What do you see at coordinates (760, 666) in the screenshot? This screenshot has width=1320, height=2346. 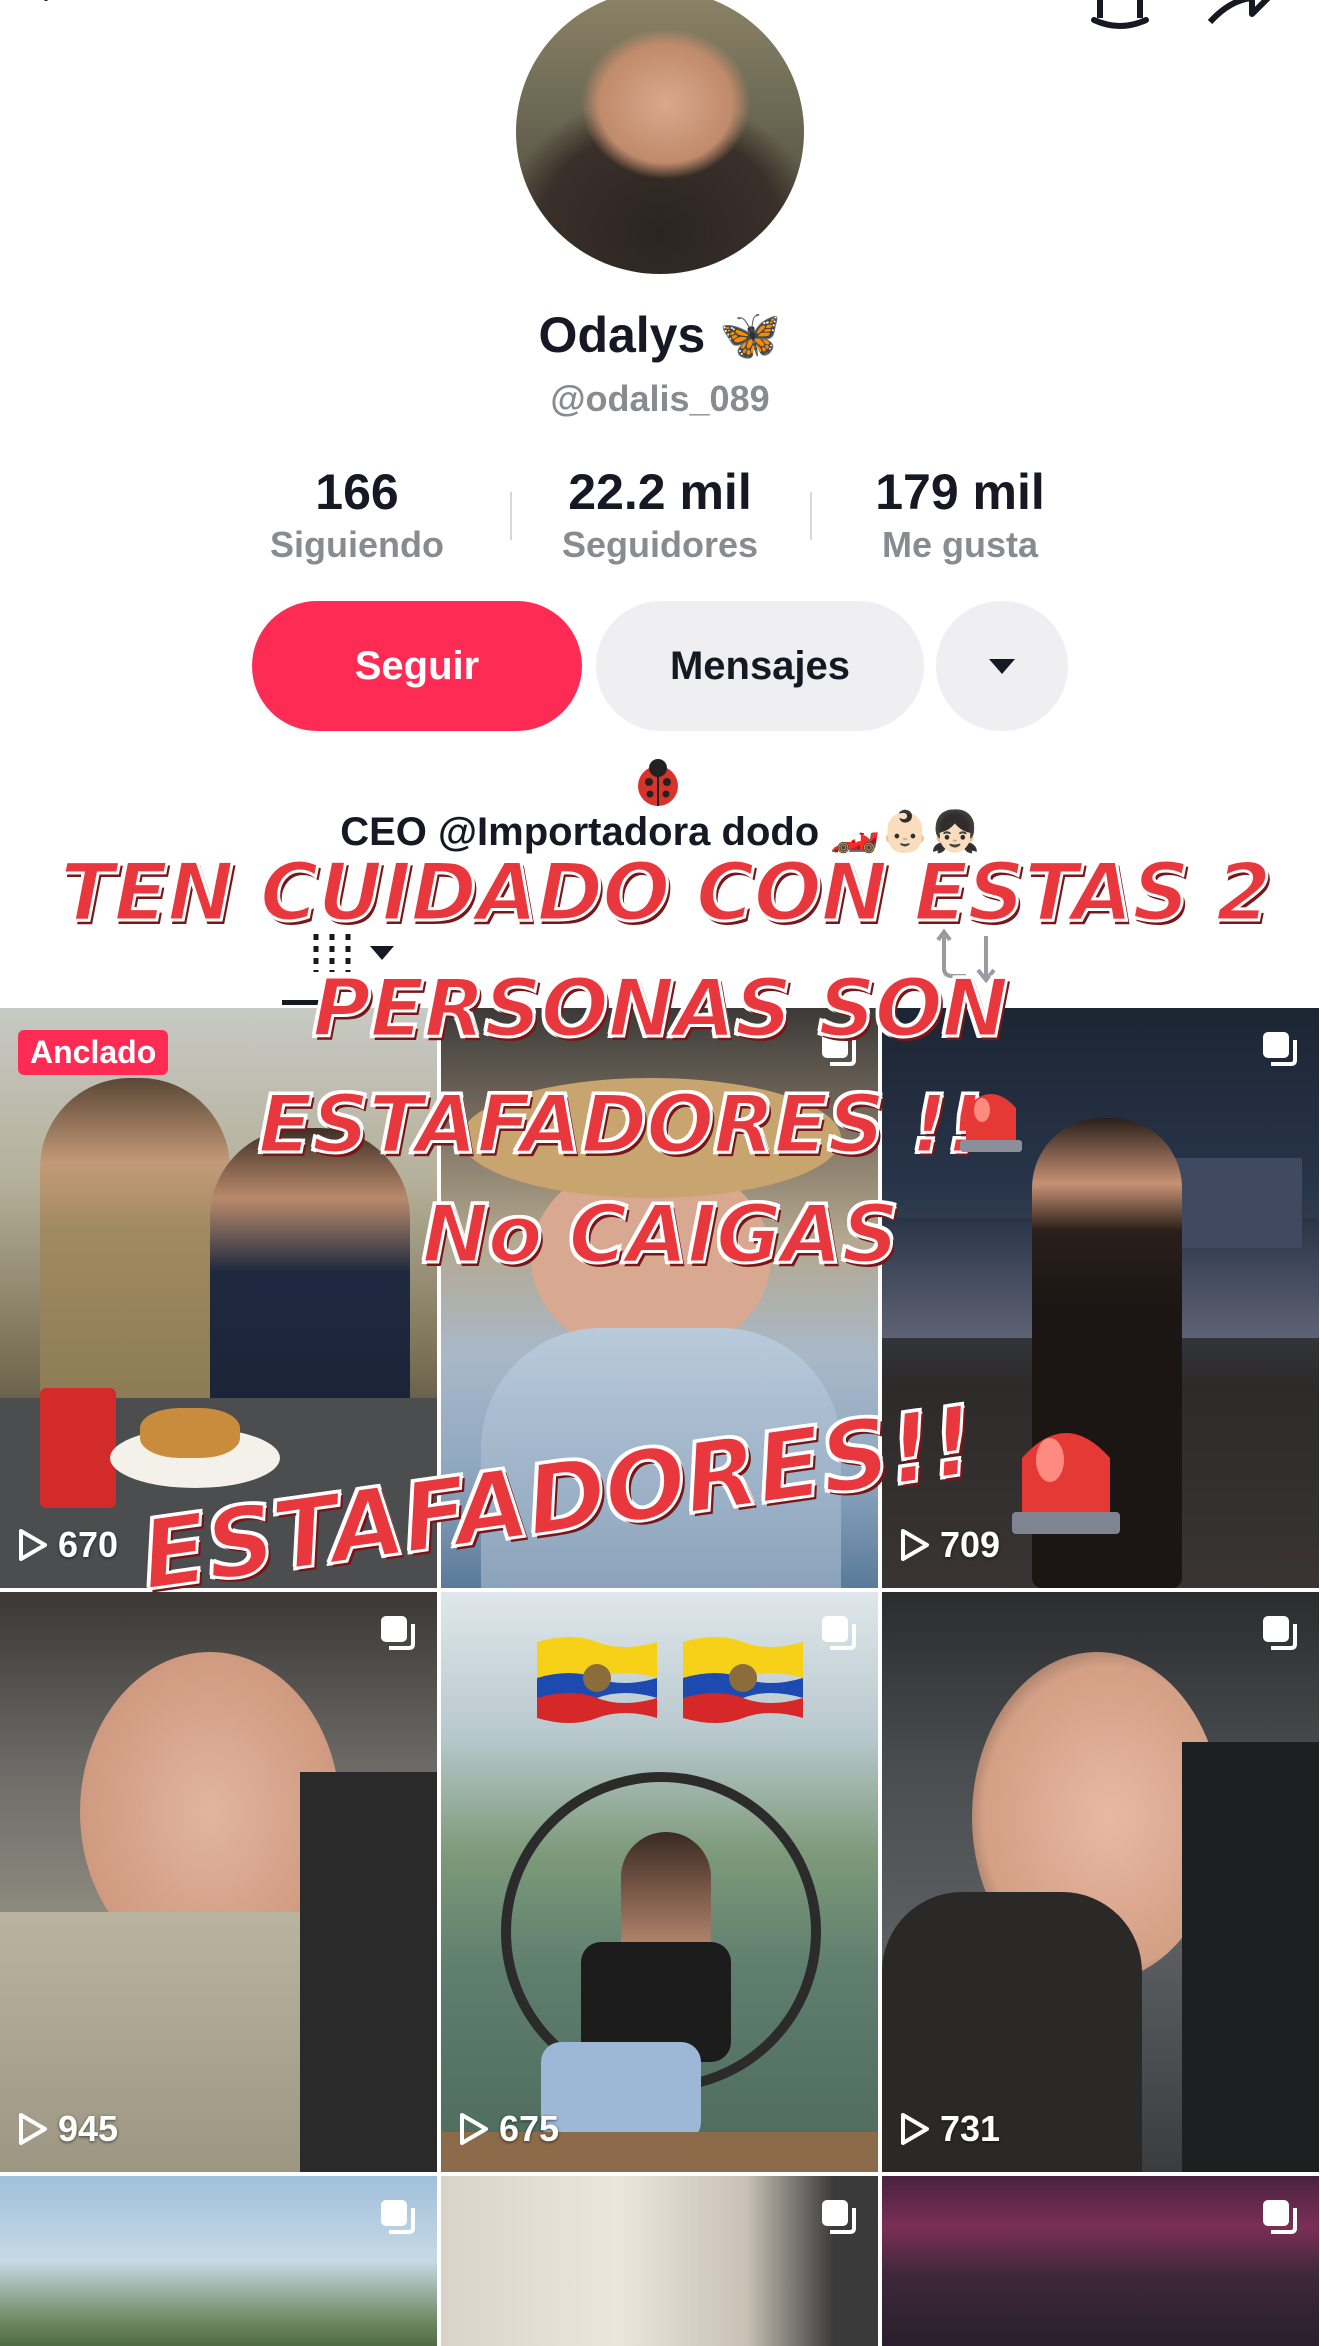 I see `message-button: Mensajes` at bounding box center [760, 666].